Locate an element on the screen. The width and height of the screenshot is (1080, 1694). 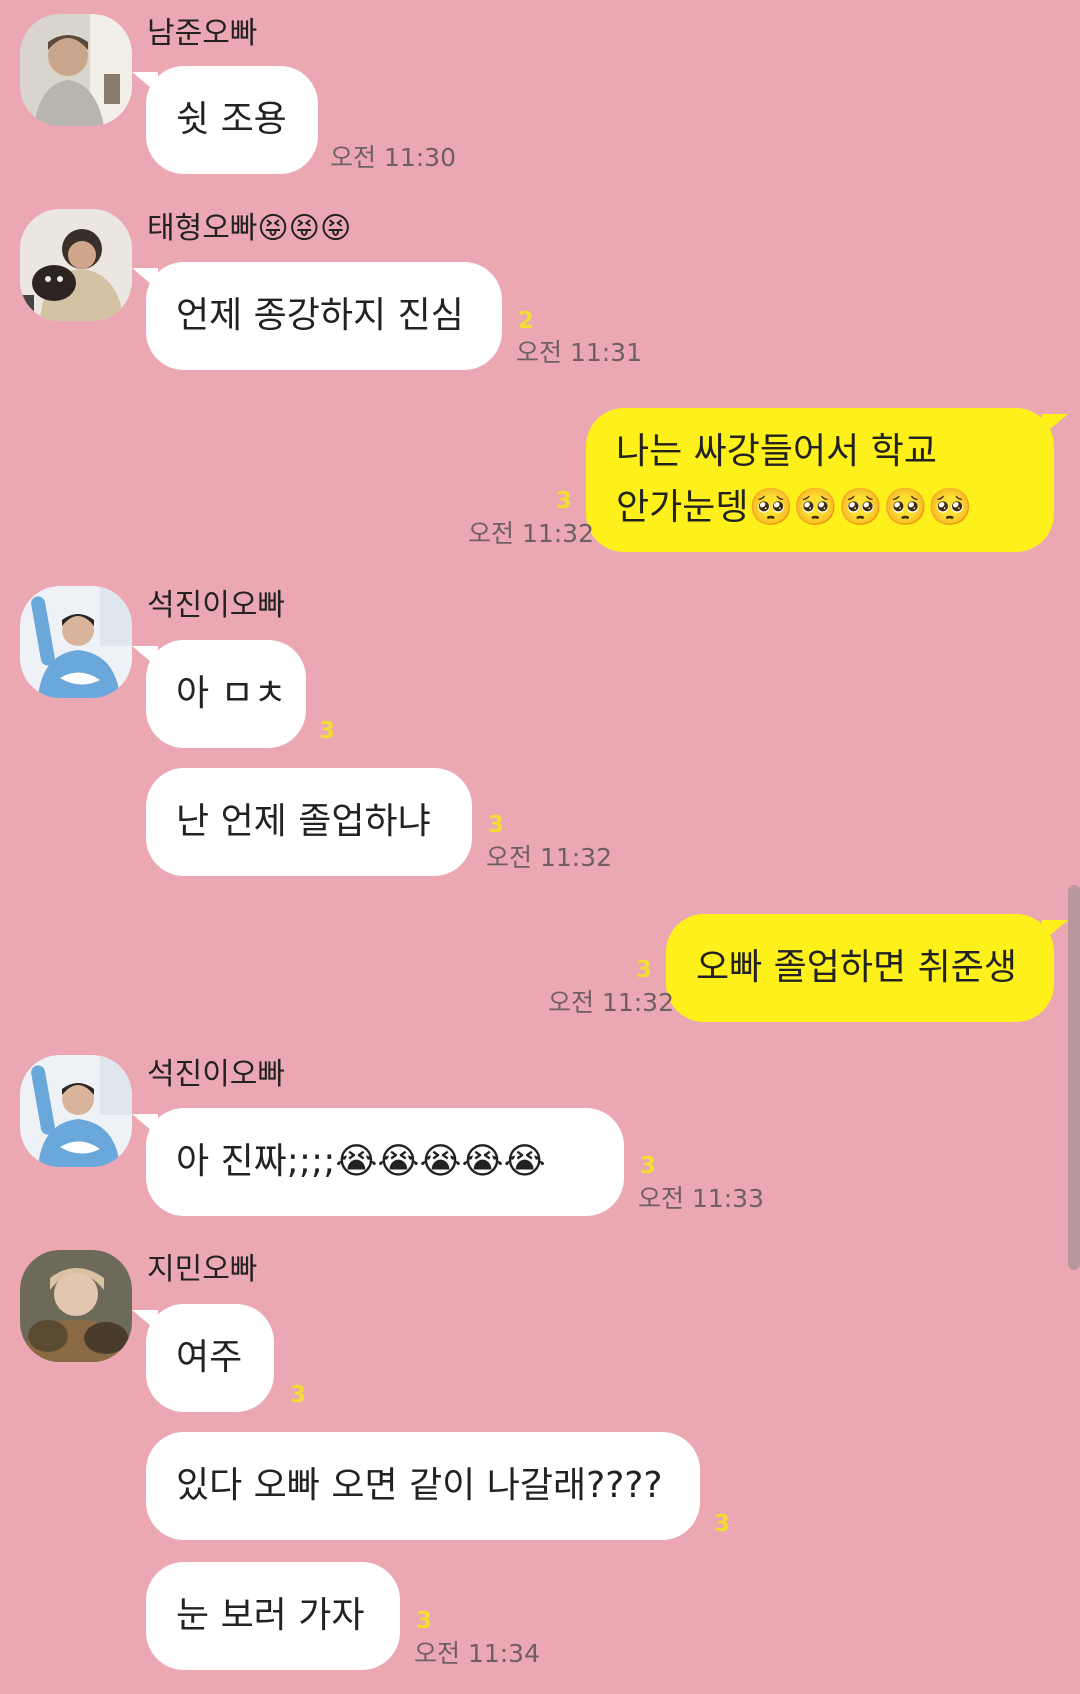
message-text: 난 언제 졸업하냐 is located at coordinates (303, 821).